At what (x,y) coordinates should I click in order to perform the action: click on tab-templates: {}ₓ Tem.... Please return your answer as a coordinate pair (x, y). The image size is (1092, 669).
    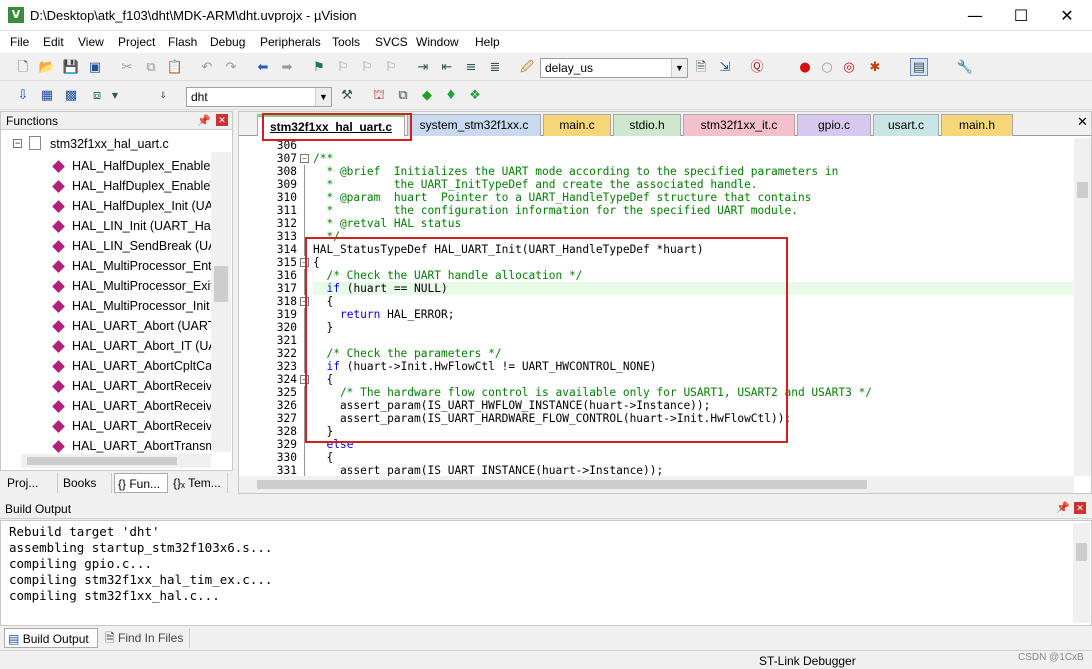
    Looking at the image, I should click on (199, 483).